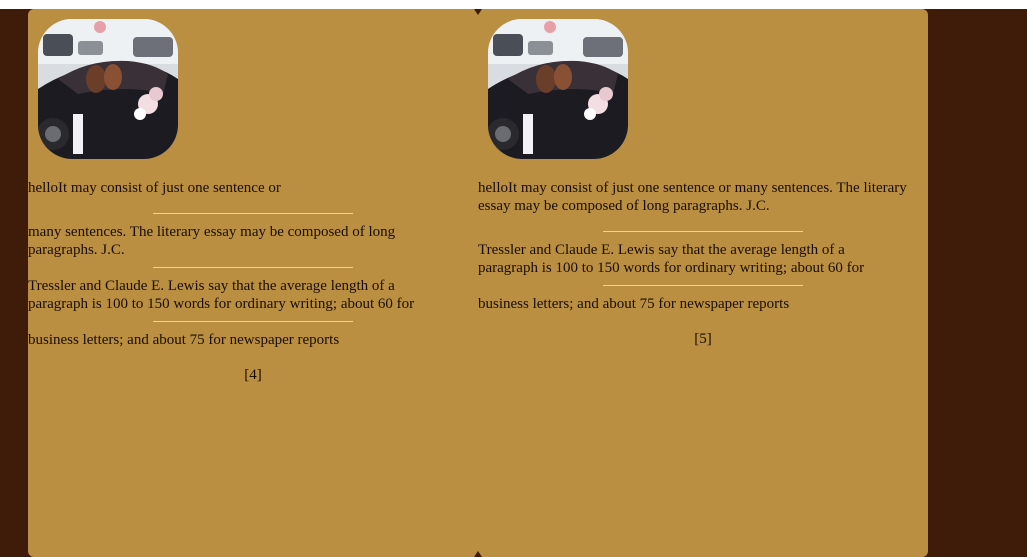  I want to click on book-spine, so click(478, 283).